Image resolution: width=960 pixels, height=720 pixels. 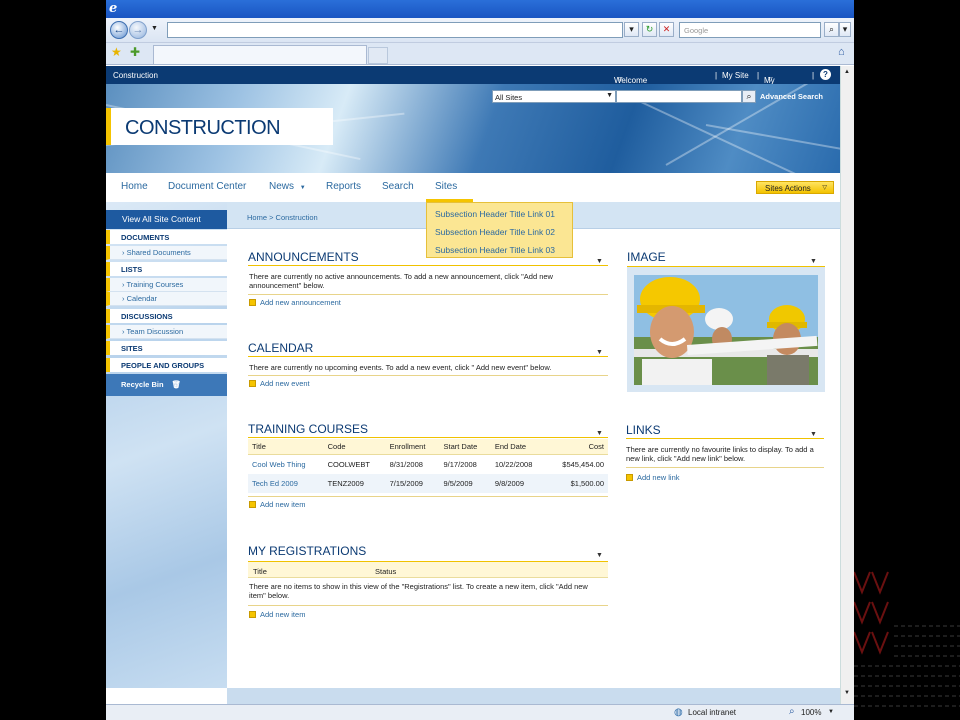 I want to click on quicklaunch-discussions: DISCUSSIONS, so click(x=166, y=316).